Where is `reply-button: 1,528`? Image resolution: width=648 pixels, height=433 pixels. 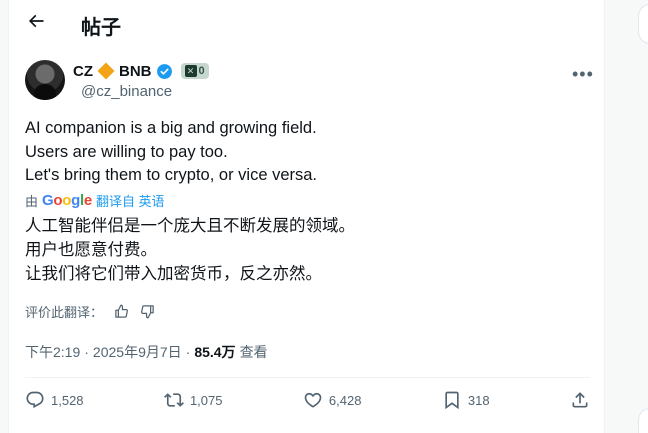
reply-button: 1,528 is located at coordinates (54, 400).